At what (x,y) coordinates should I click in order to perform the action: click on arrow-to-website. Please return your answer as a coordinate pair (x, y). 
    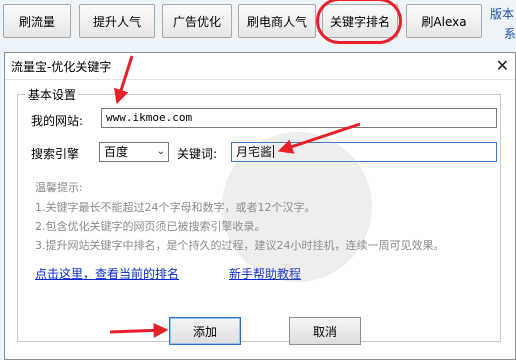
    Looking at the image, I should click on (124, 80).